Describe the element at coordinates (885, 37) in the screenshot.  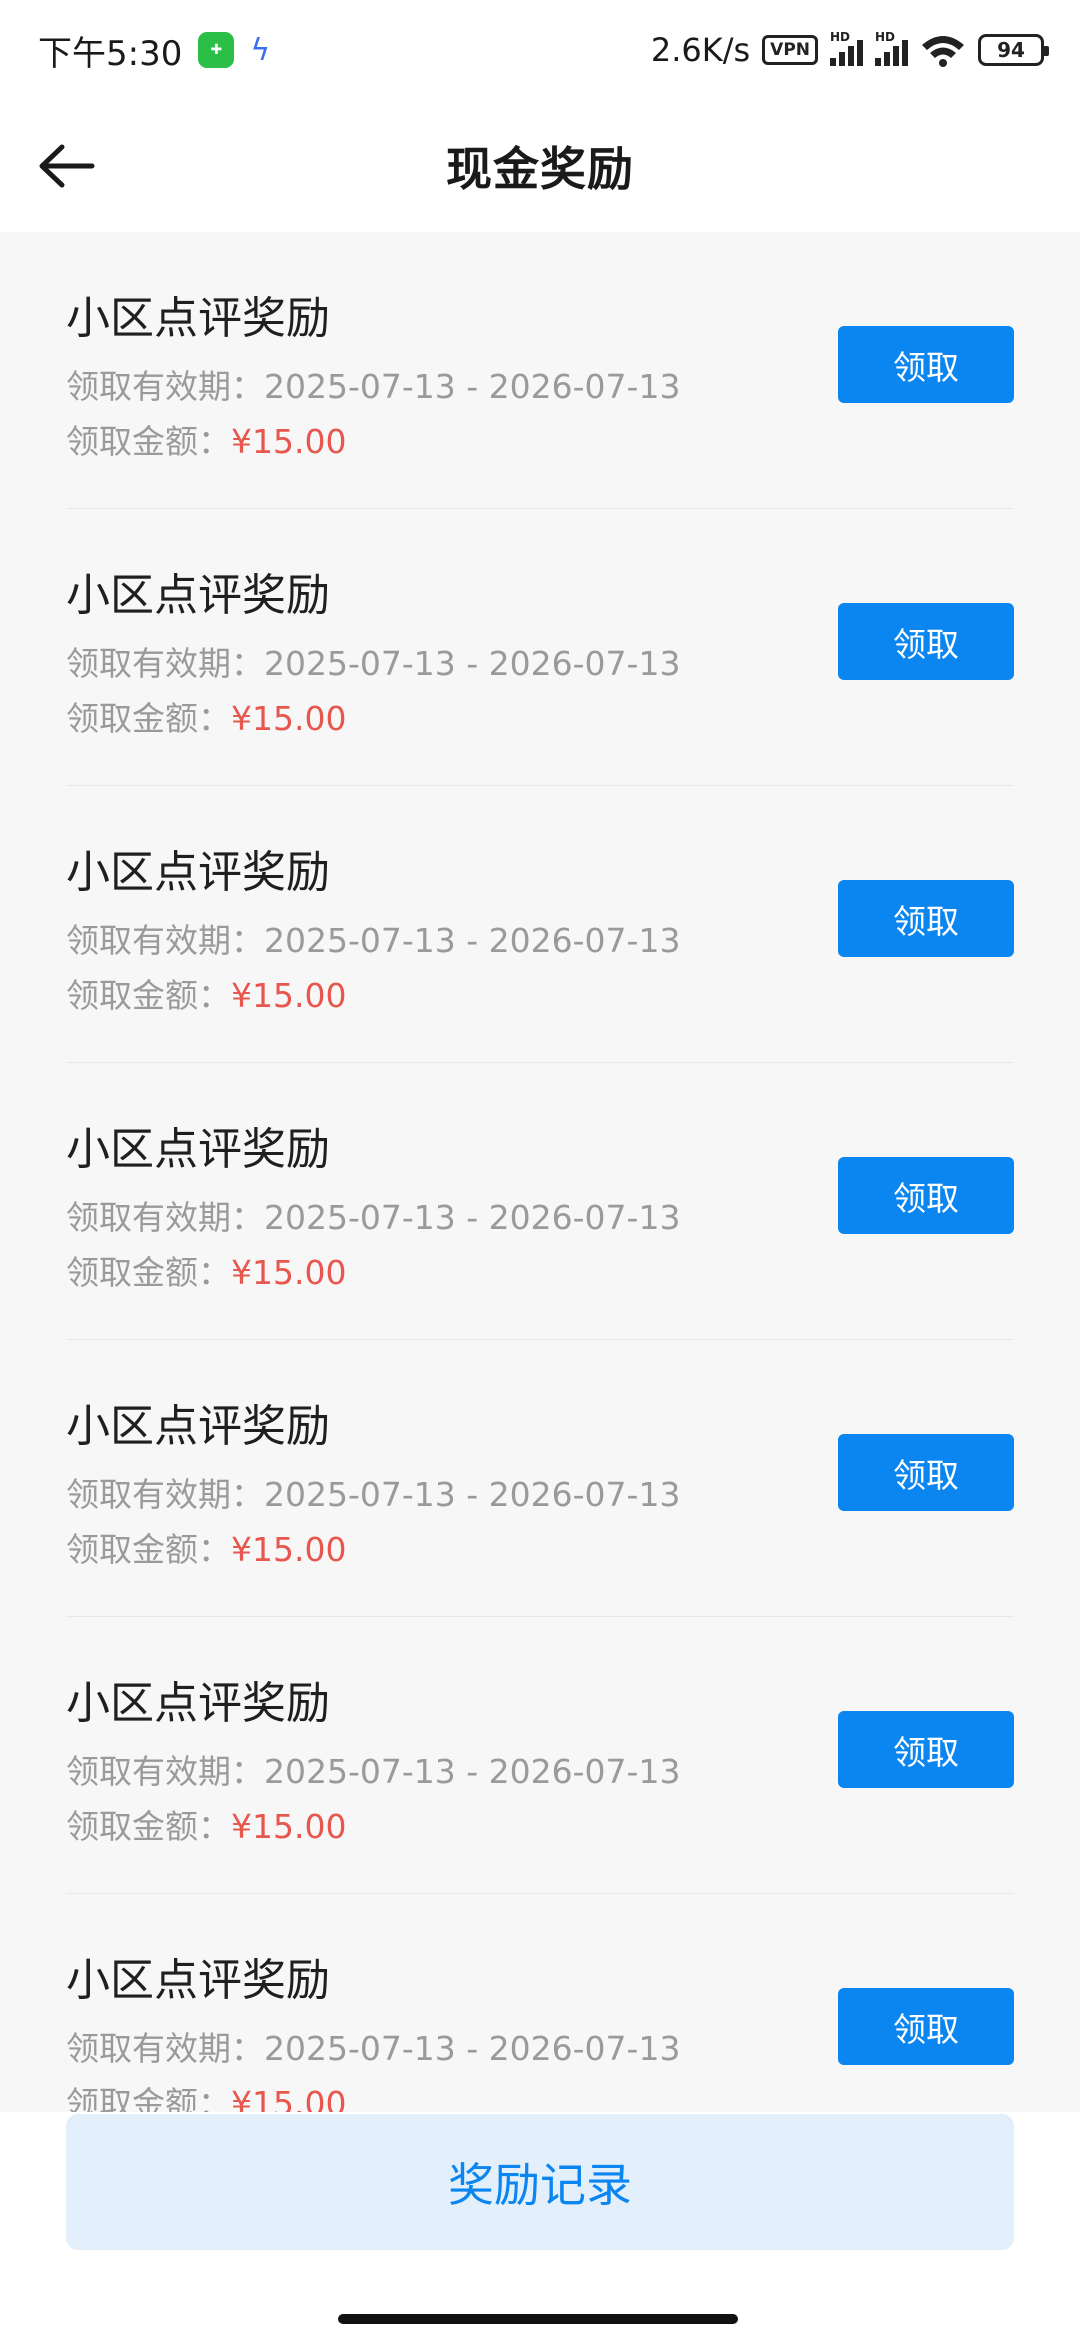
I see `hd-label-2: HD` at that location.